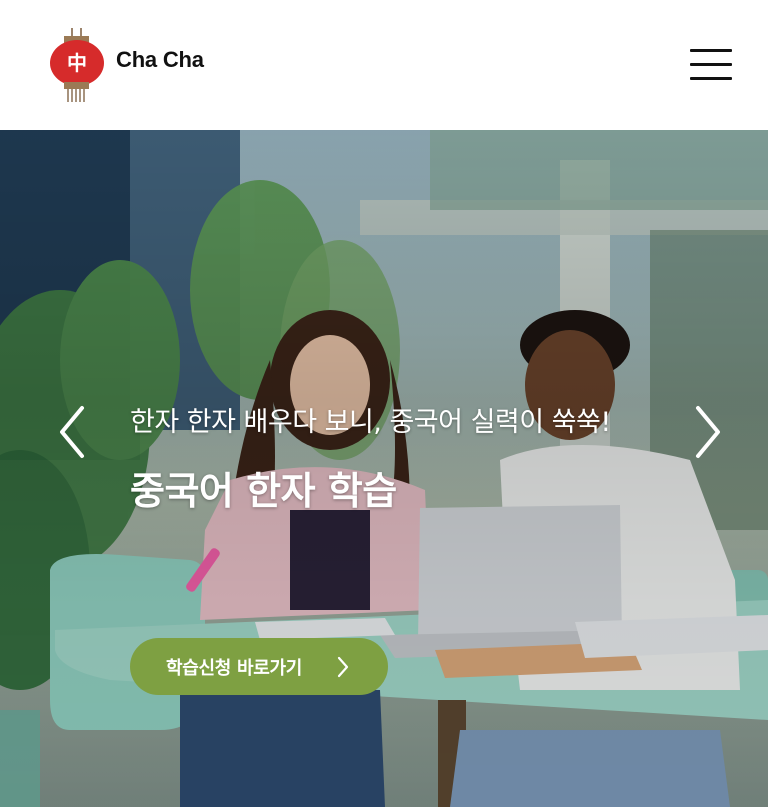  What do you see at coordinates (712, 64) in the screenshot?
I see `menu-button` at bounding box center [712, 64].